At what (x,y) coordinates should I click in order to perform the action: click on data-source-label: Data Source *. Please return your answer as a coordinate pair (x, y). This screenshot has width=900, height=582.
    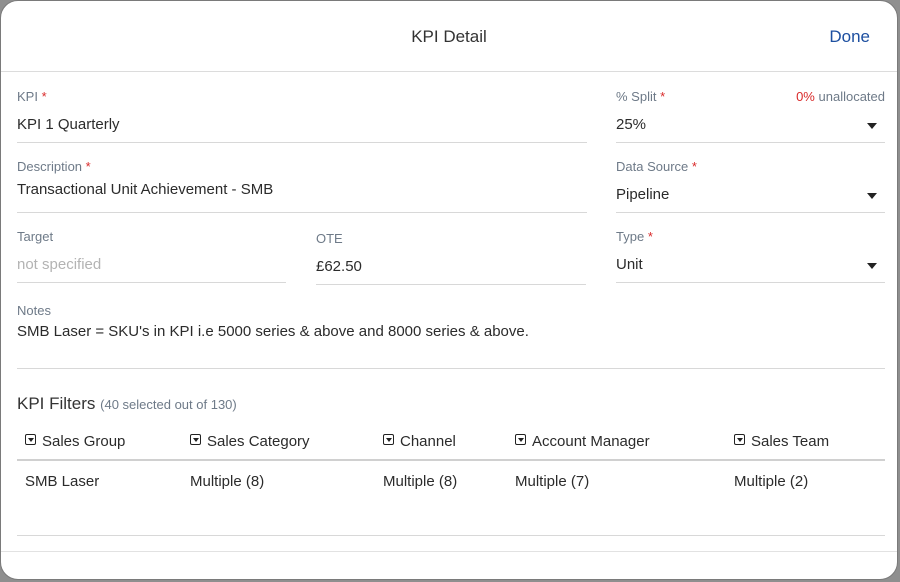
    Looking at the image, I should click on (656, 166).